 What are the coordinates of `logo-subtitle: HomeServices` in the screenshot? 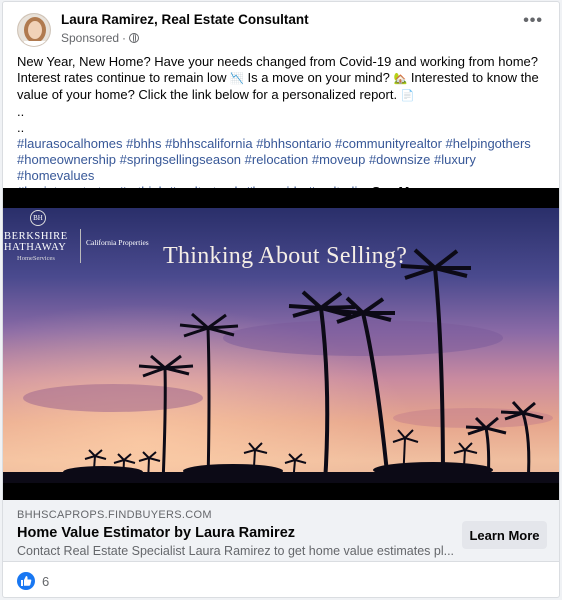 It's located at (36, 258).